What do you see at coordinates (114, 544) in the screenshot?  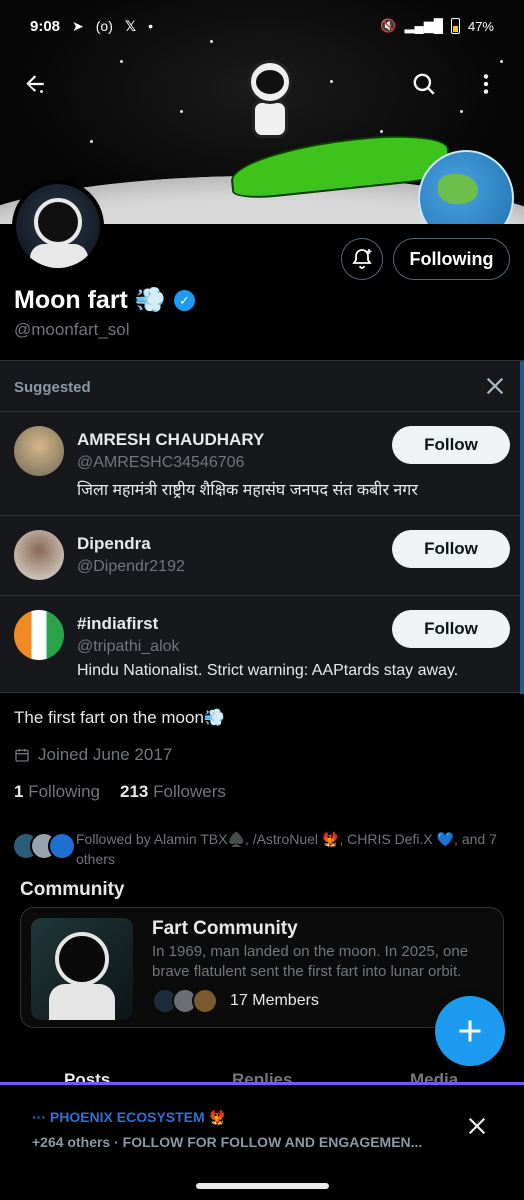 I see `suggested-user-name: Dipendra` at bounding box center [114, 544].